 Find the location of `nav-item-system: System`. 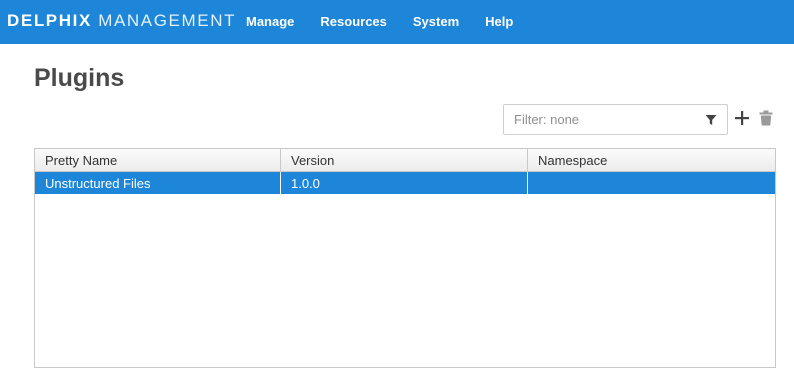

nav-item-system: System is located at coordinates (436, 21).